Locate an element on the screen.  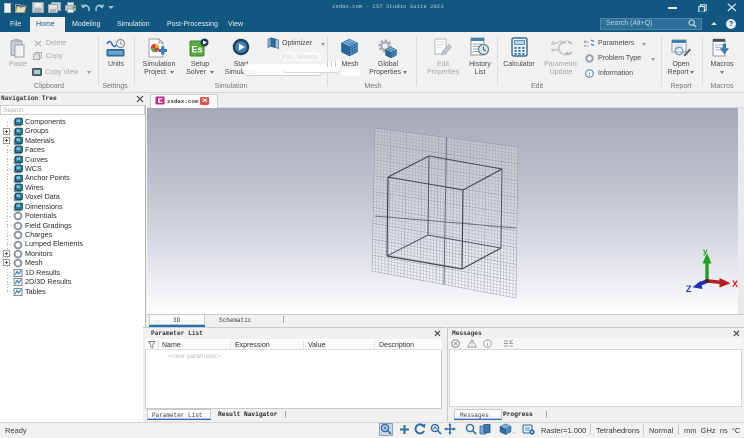
svg-text: Z is located at coordinates (689, 289).